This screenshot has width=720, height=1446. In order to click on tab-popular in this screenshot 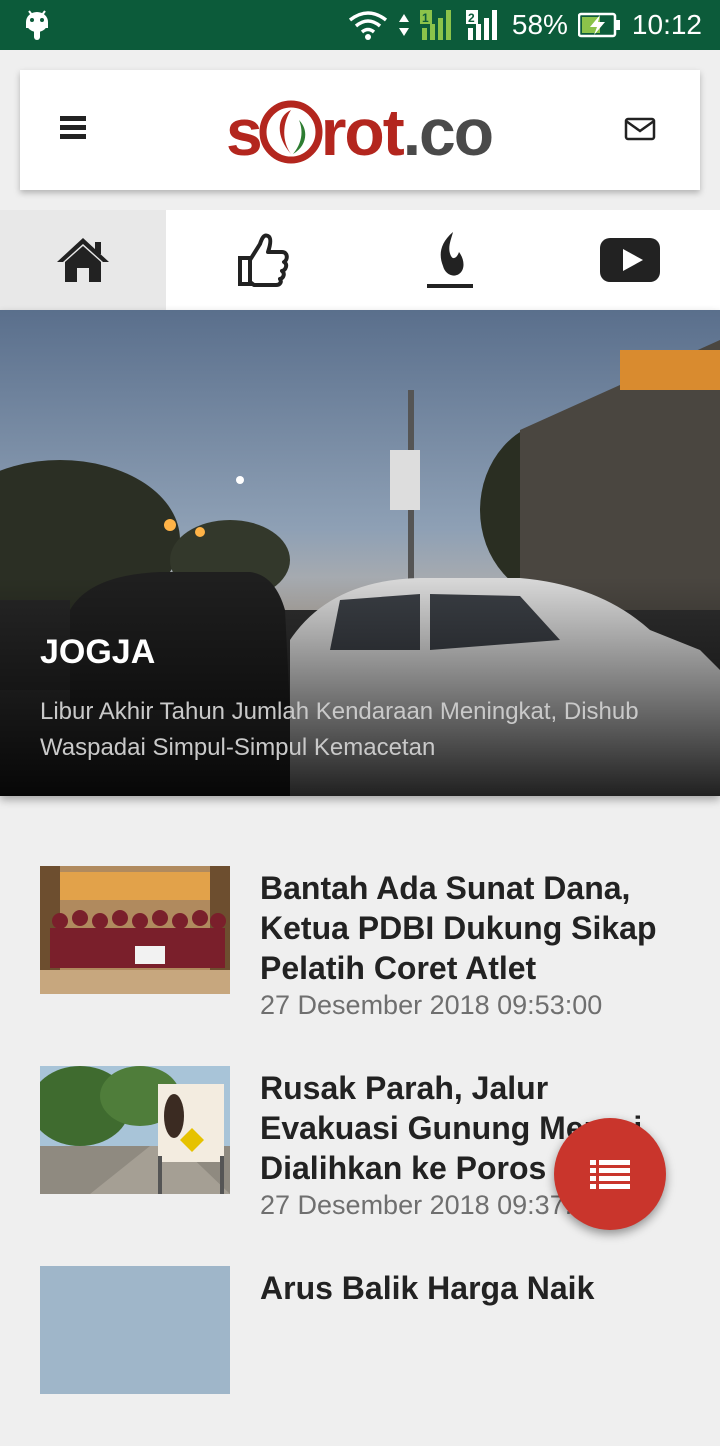, I will do `click(263, 260)`.